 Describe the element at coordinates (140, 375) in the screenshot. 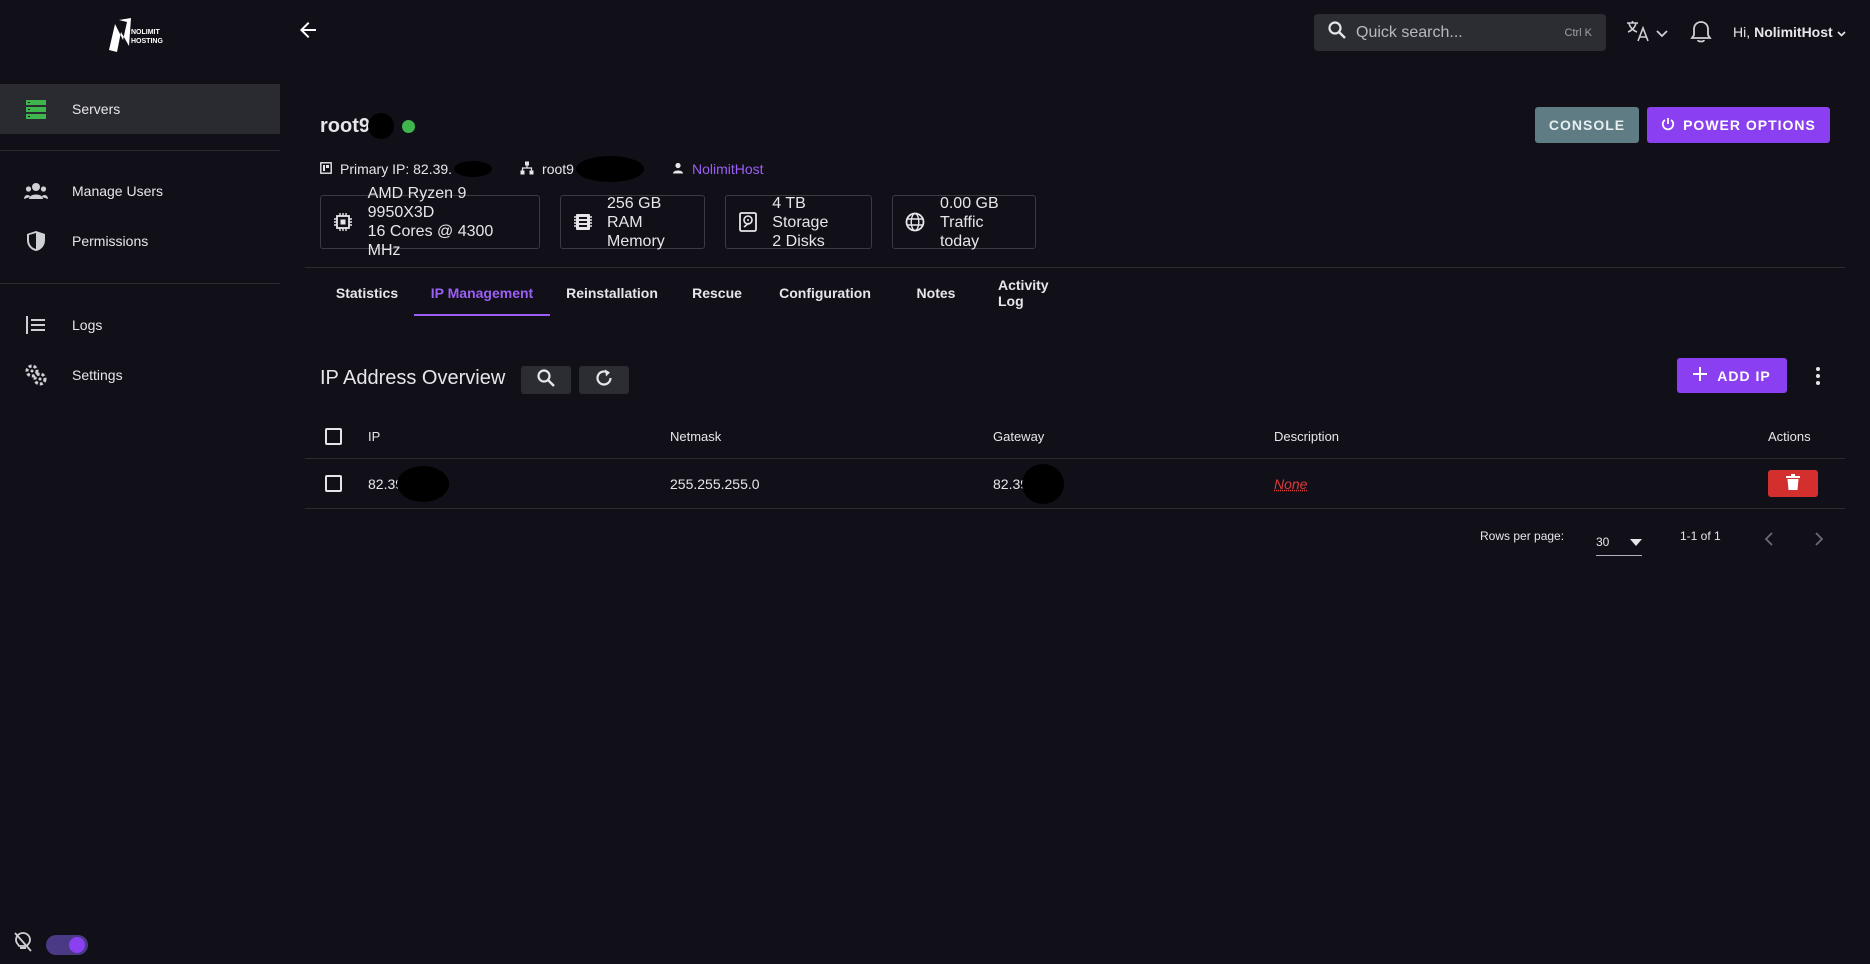

I see `sidebar-item-settings: Settings` at that location.